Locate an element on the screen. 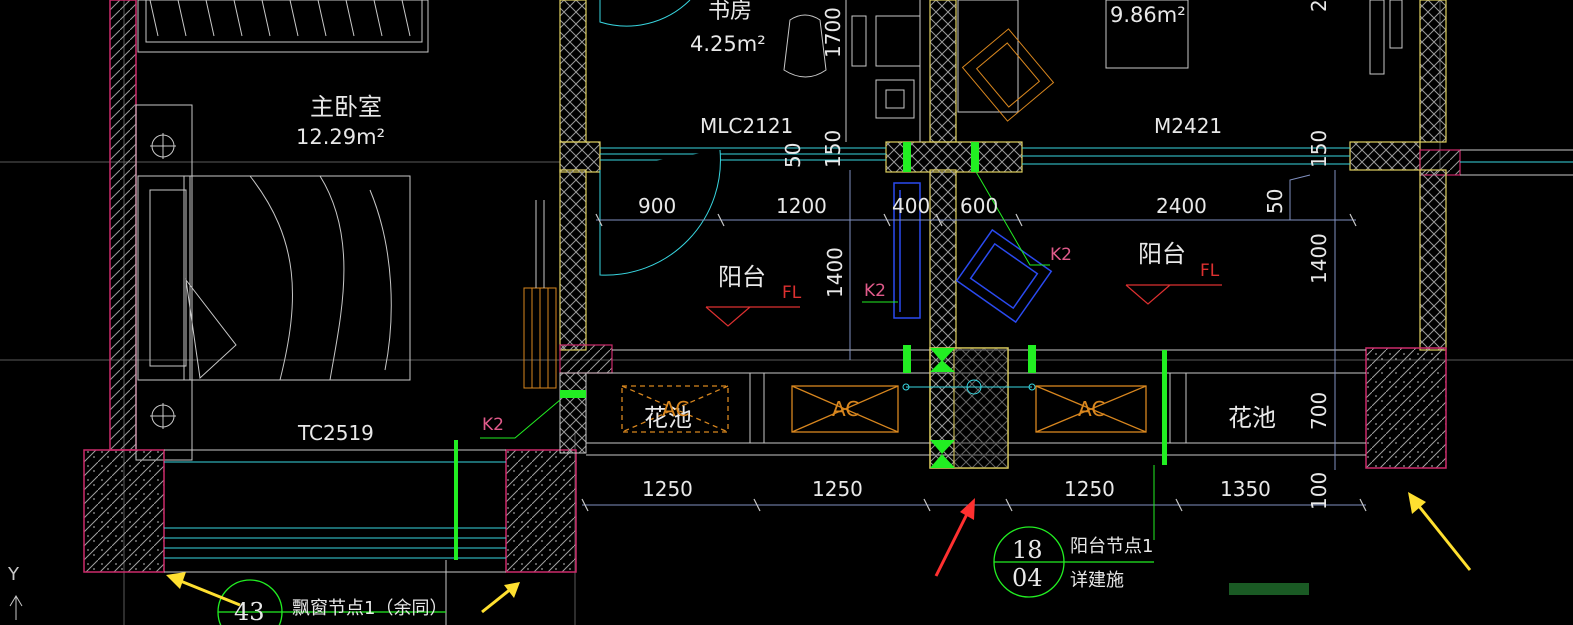  axis-y-label: Y is located at coordinates (13, 574).